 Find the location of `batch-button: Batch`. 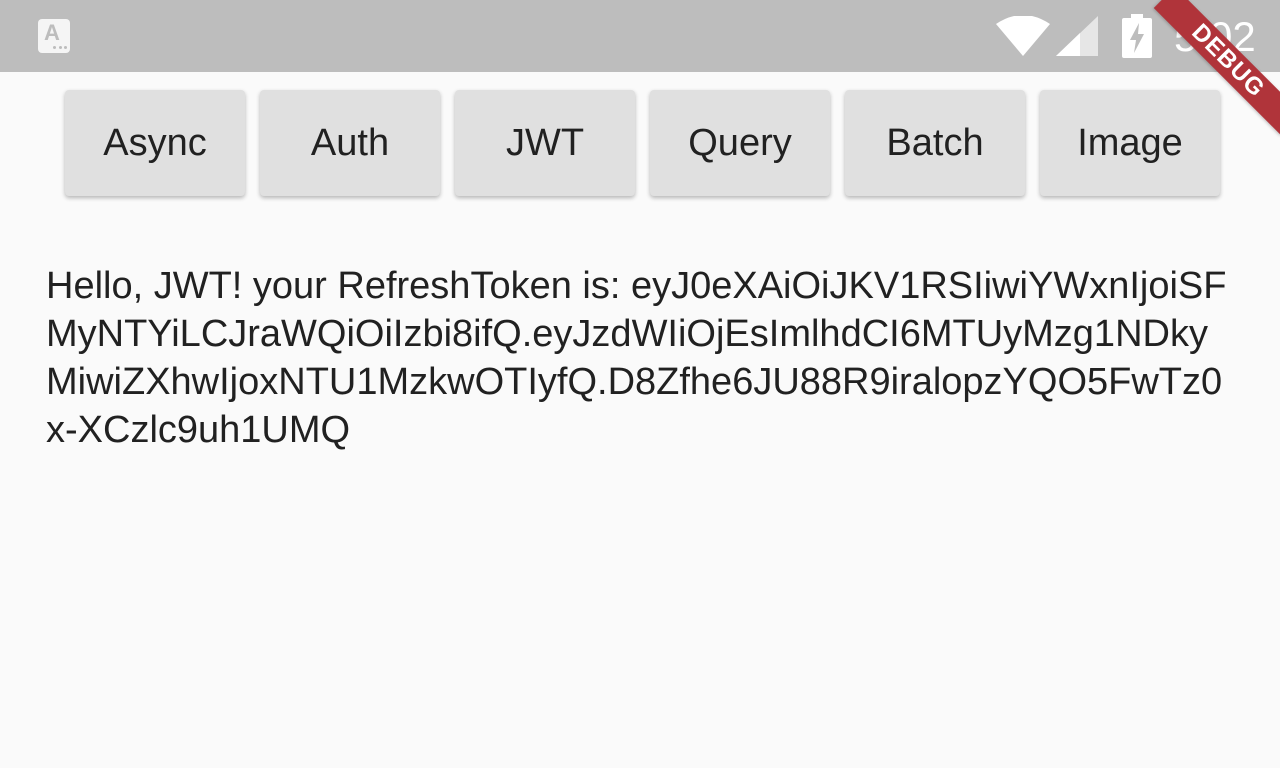

batch-button: Batch is located at coordinates (935, 143).